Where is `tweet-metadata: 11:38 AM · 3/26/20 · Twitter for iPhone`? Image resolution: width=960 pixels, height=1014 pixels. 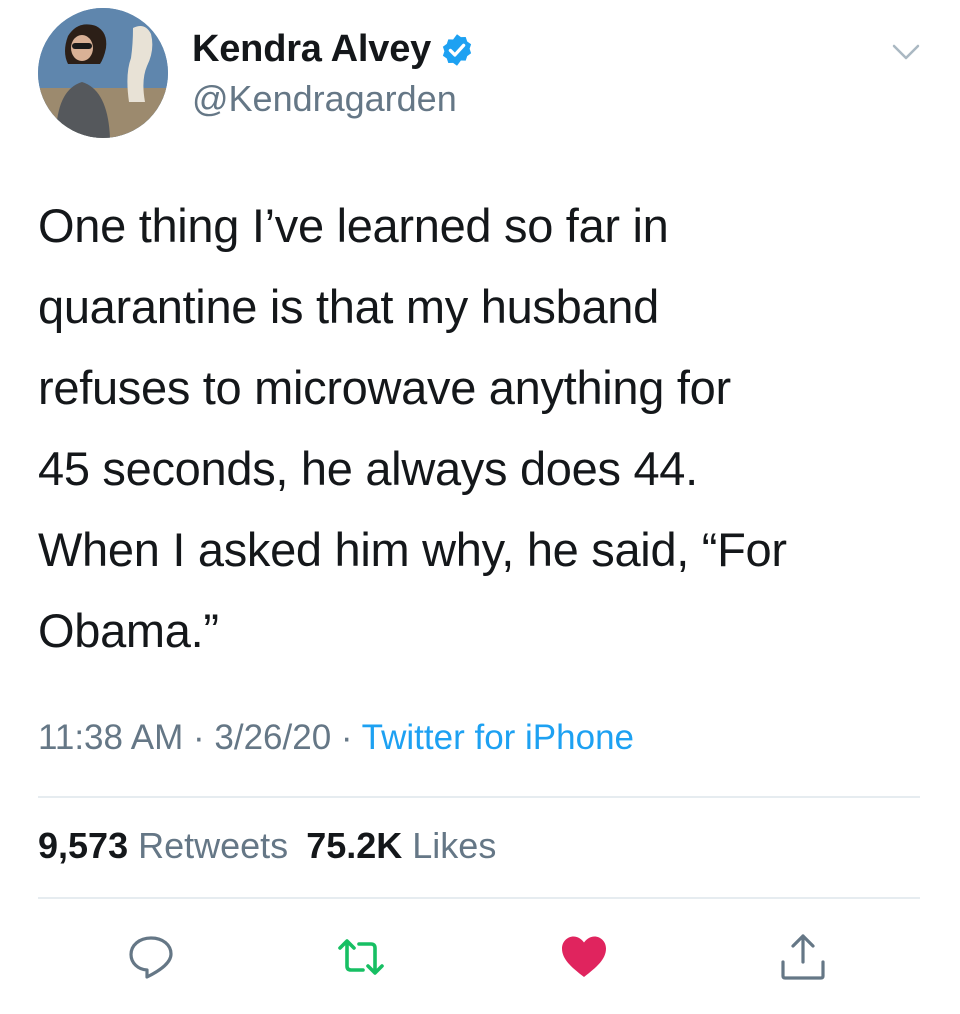
tweet-metadata: 11:38 AM · 3/26/20 · Twitter for iPhone is located at coordinates (336, 738).